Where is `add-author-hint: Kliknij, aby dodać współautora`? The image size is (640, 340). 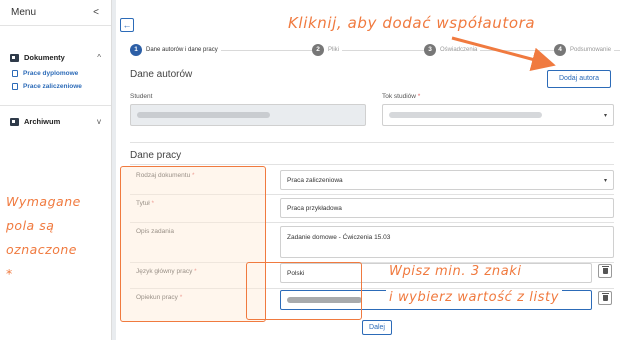
add-author-hint: Kliknij, aby dodać współautora is located at coordinates (412, 23).